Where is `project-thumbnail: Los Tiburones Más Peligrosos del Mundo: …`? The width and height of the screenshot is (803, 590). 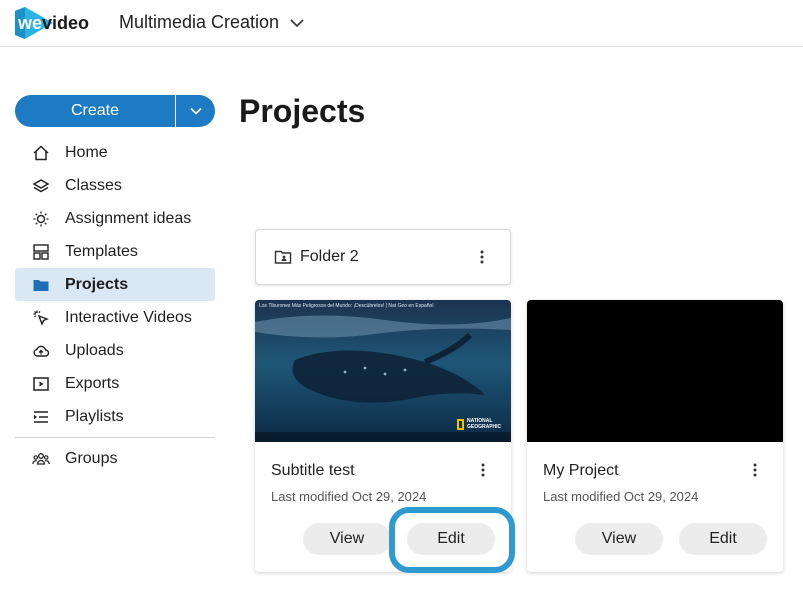 project-thumbnail: Los Tiburones Más Peligrosos del Mundo: … is located at coordinates (383, 371).